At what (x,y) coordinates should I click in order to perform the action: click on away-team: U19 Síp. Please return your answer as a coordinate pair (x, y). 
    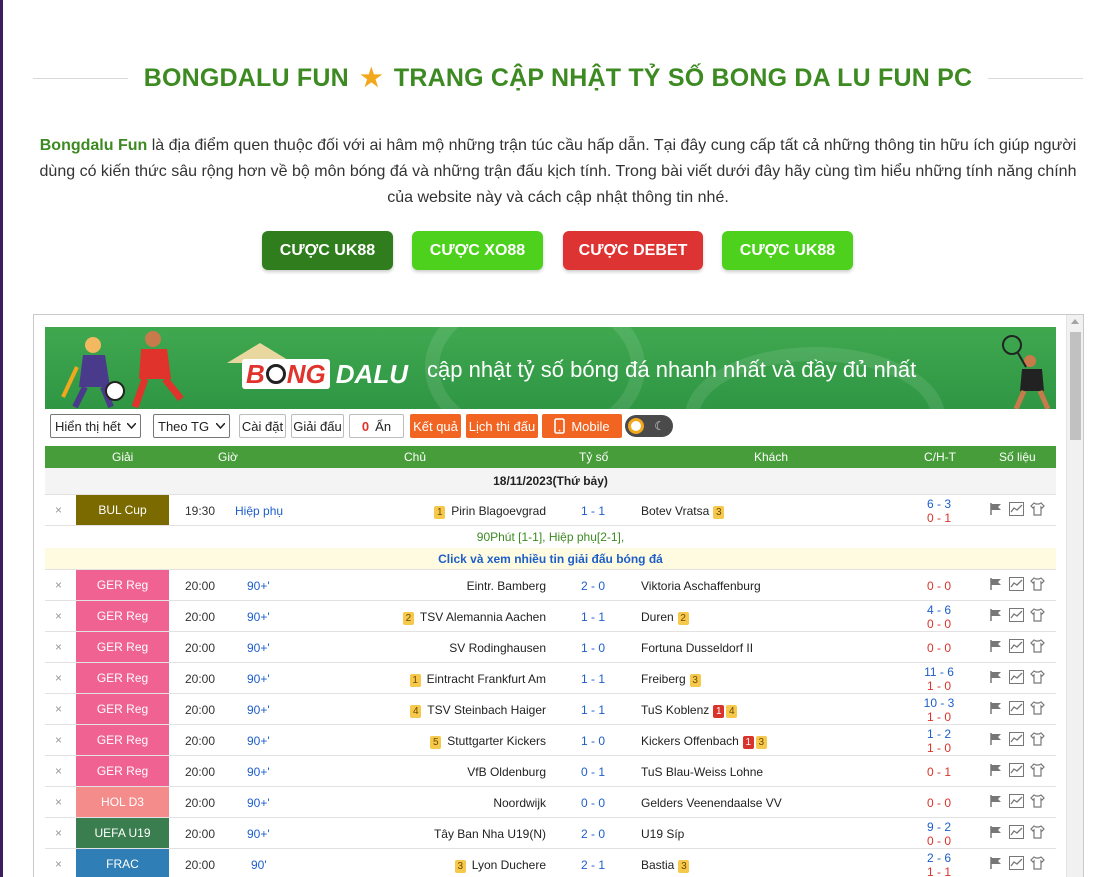
    Looking at the image, I should click on (662, 834).